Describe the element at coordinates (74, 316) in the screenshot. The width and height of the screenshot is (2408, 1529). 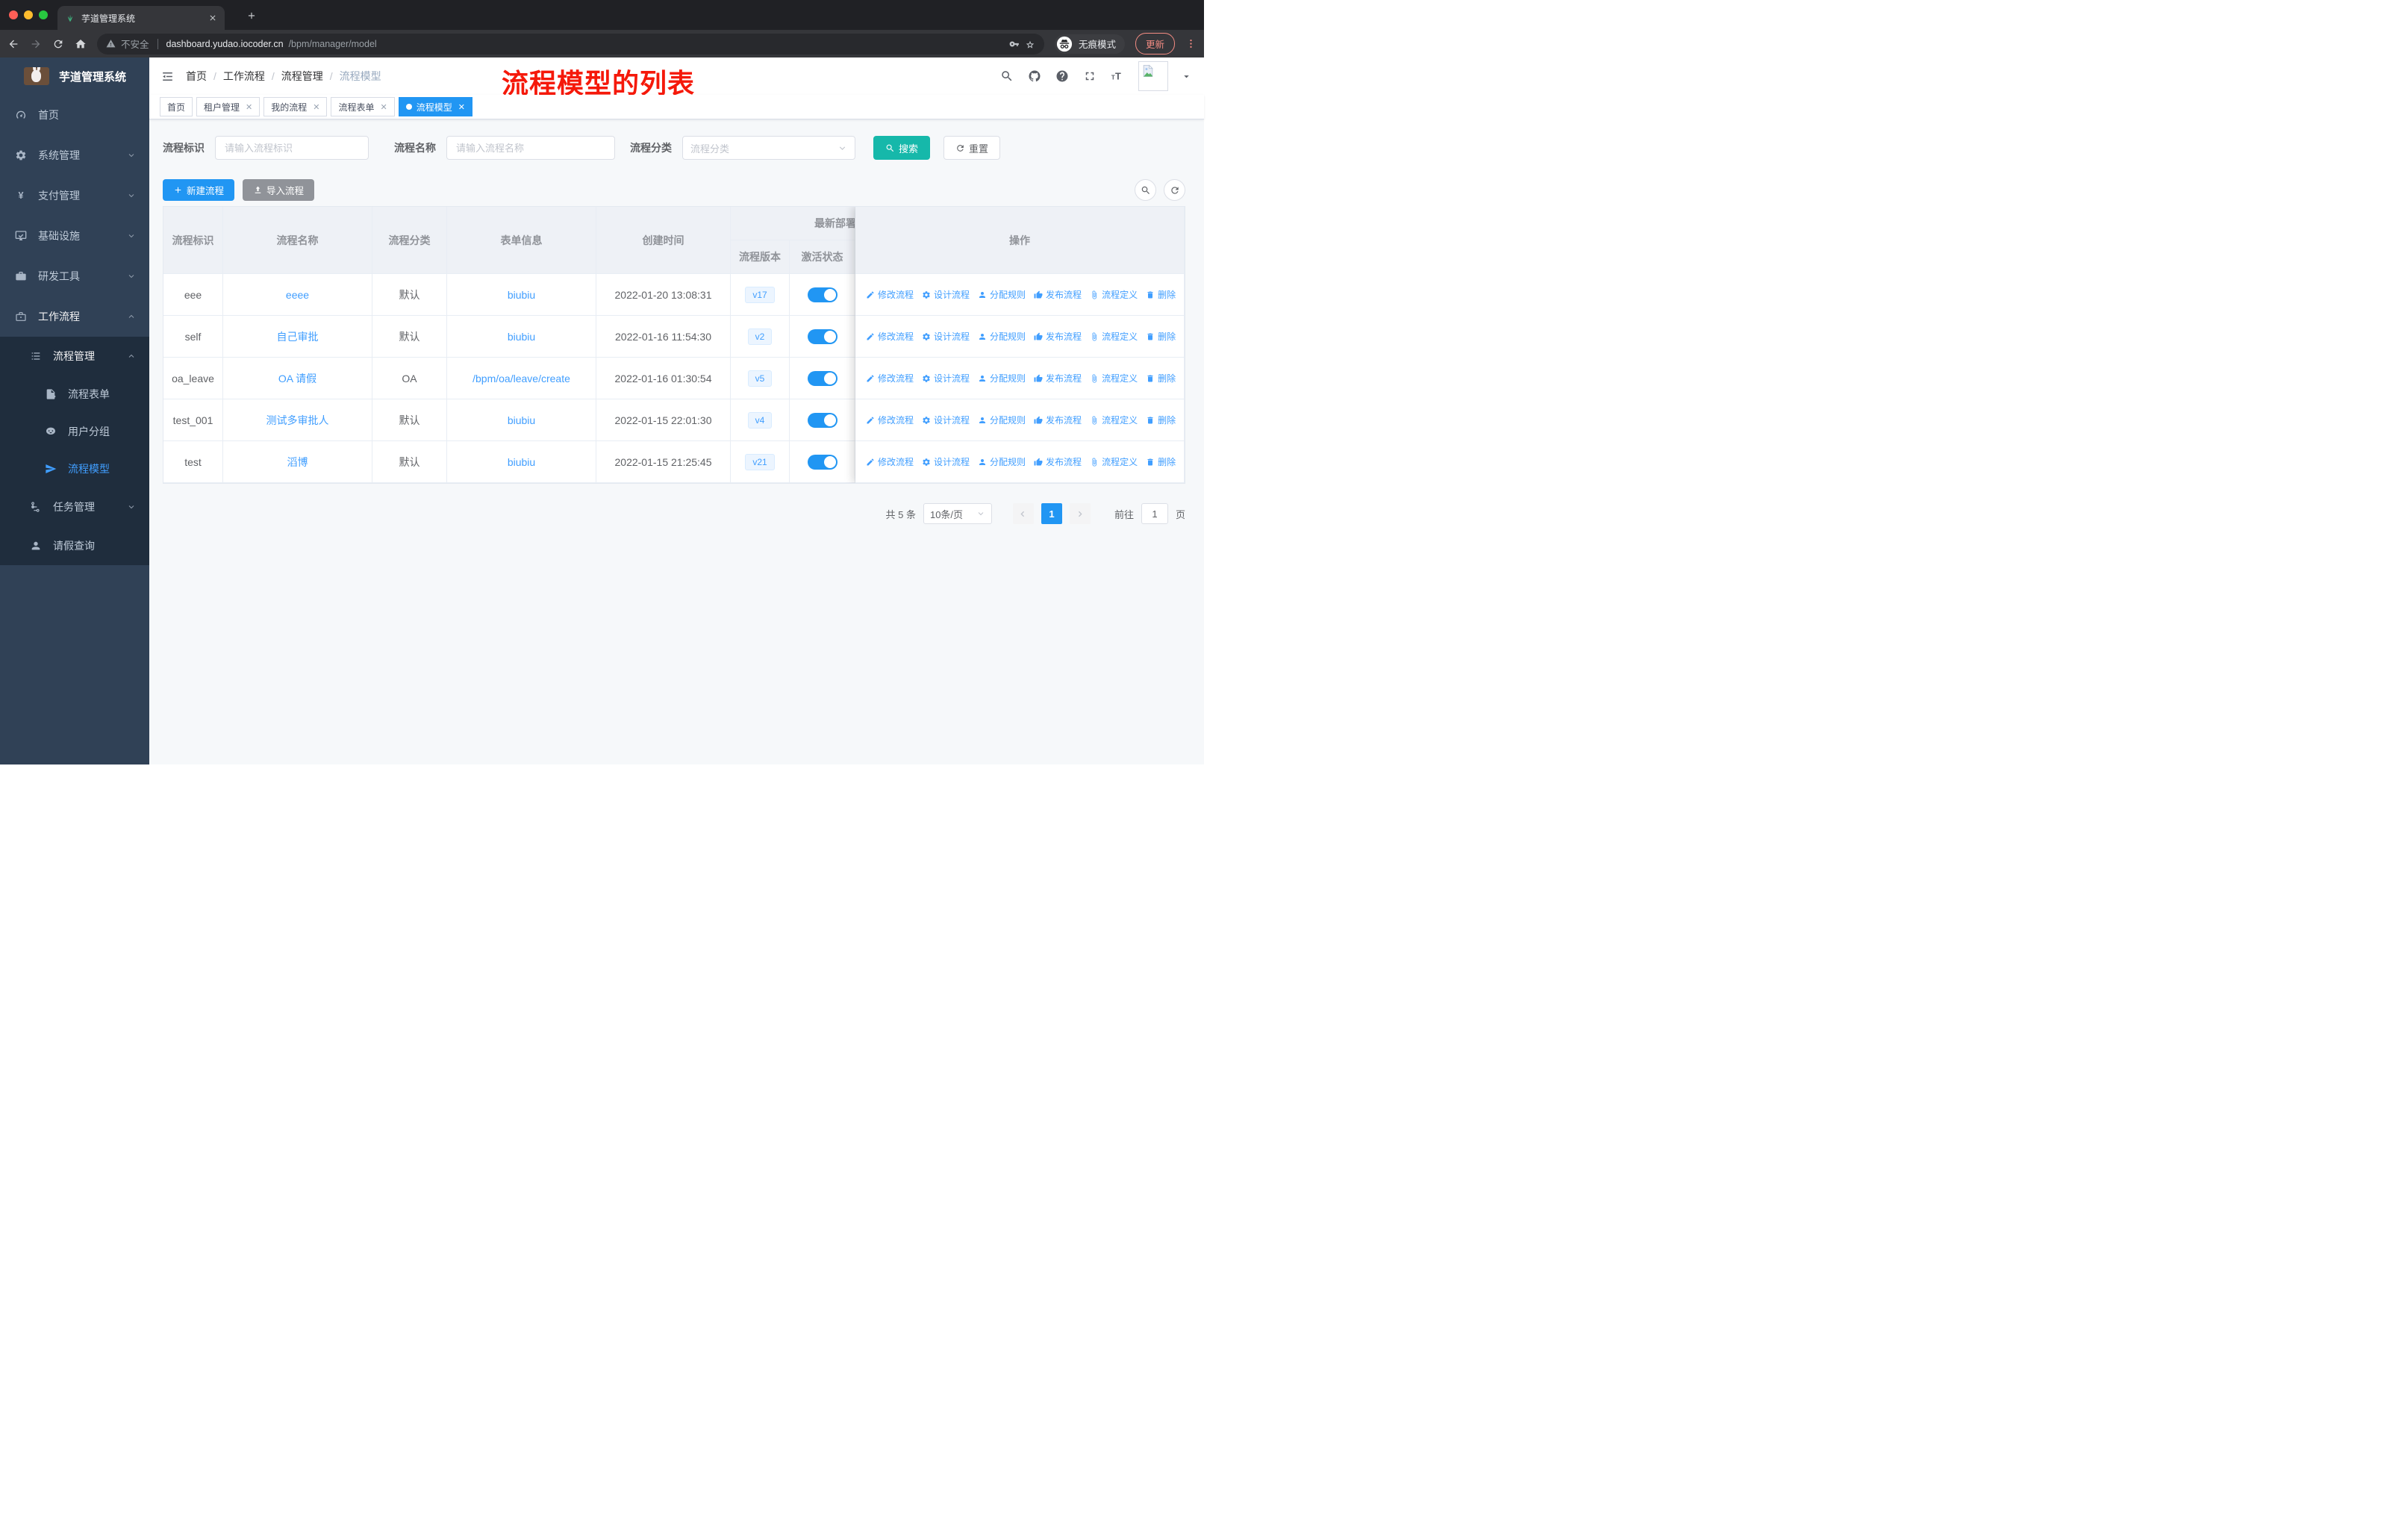
I see `sidebar-item-workflow: 工作流程` at that location.